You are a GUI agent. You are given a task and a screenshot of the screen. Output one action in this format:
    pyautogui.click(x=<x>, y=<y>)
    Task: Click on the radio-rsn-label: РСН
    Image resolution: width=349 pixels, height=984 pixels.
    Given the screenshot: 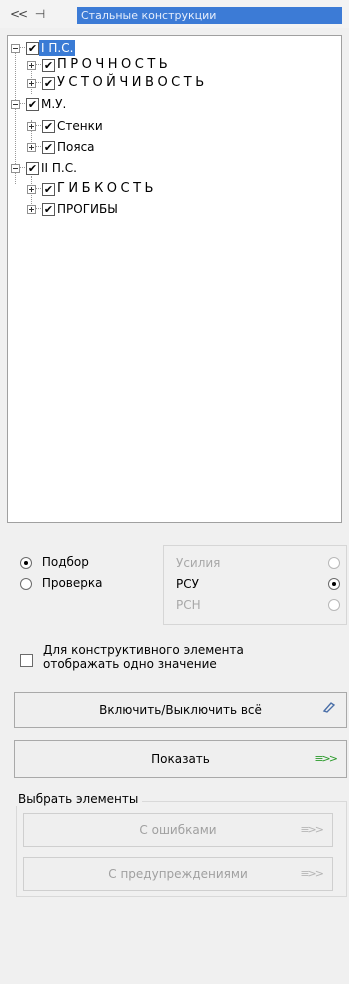 What is the action you would take?
    pyautogui.click(x=188, y=605)
    